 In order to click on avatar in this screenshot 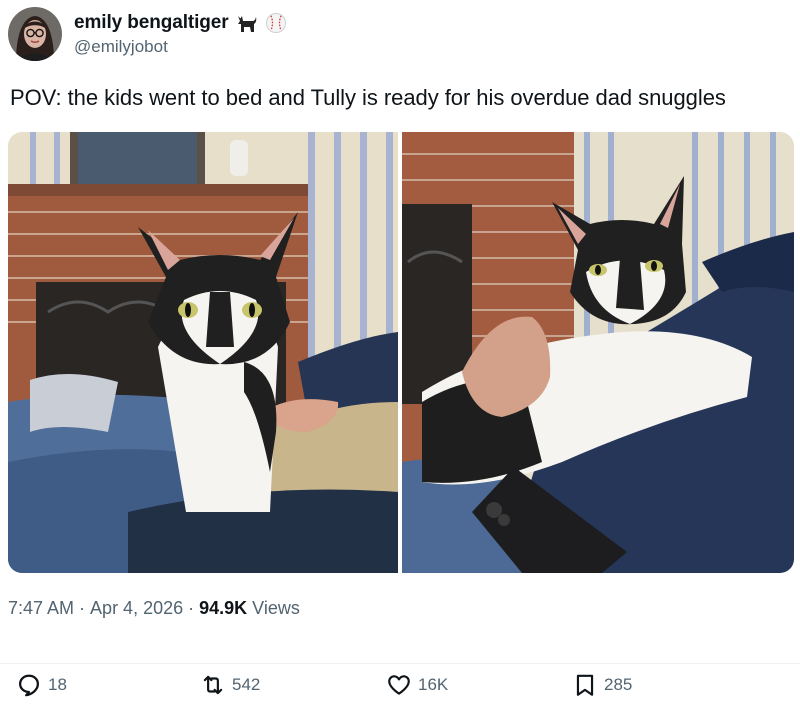, I will do `click(35, 34)`.